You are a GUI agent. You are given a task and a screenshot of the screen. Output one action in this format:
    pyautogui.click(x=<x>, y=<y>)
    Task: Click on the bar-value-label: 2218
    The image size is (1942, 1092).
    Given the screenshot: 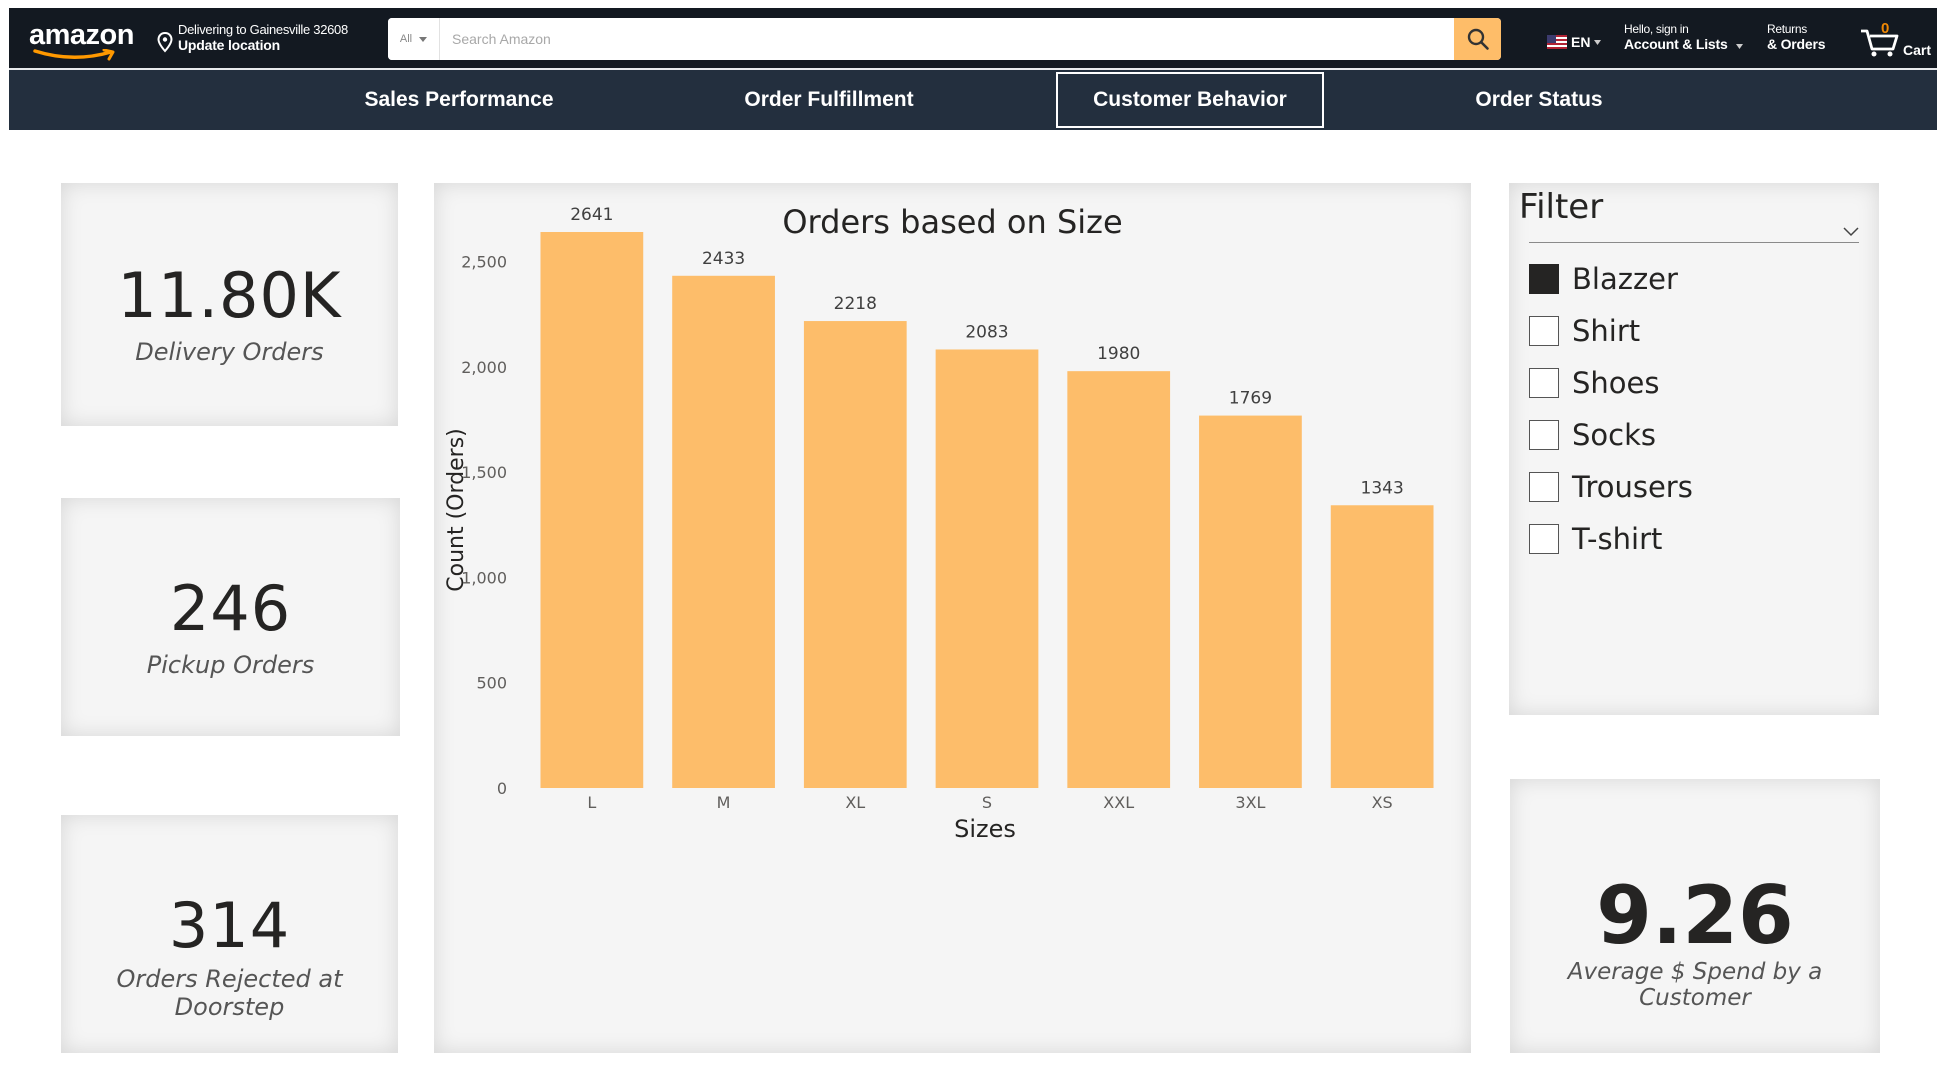 What is the action you would take?
    pyautogui.click(x=855, y=304)
    